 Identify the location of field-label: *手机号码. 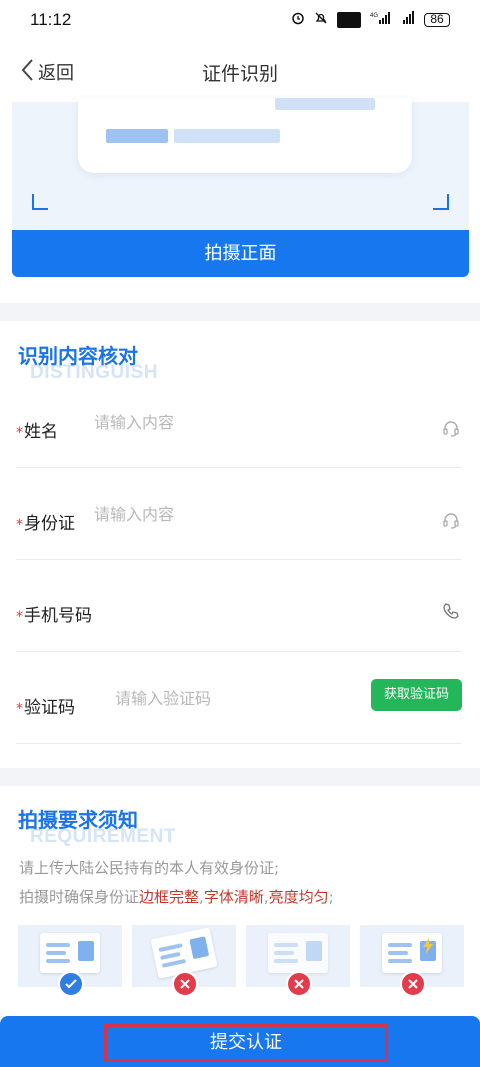
(54, 616).